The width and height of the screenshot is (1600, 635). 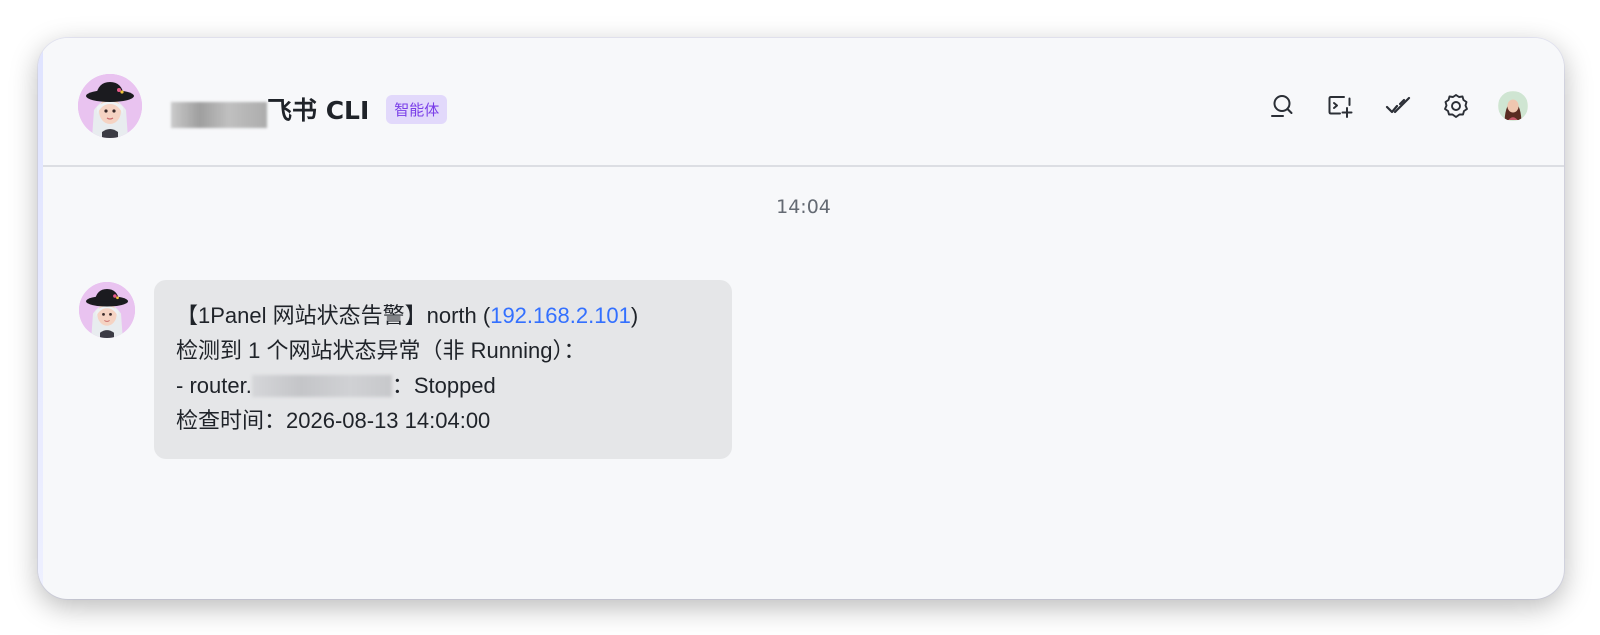 What do you see at coordinates (381, 350) in the screenshot?
I see `message-line-2: 检测到 1 个网站状态异常（非 Running）：` at bounding box center [381, 350].